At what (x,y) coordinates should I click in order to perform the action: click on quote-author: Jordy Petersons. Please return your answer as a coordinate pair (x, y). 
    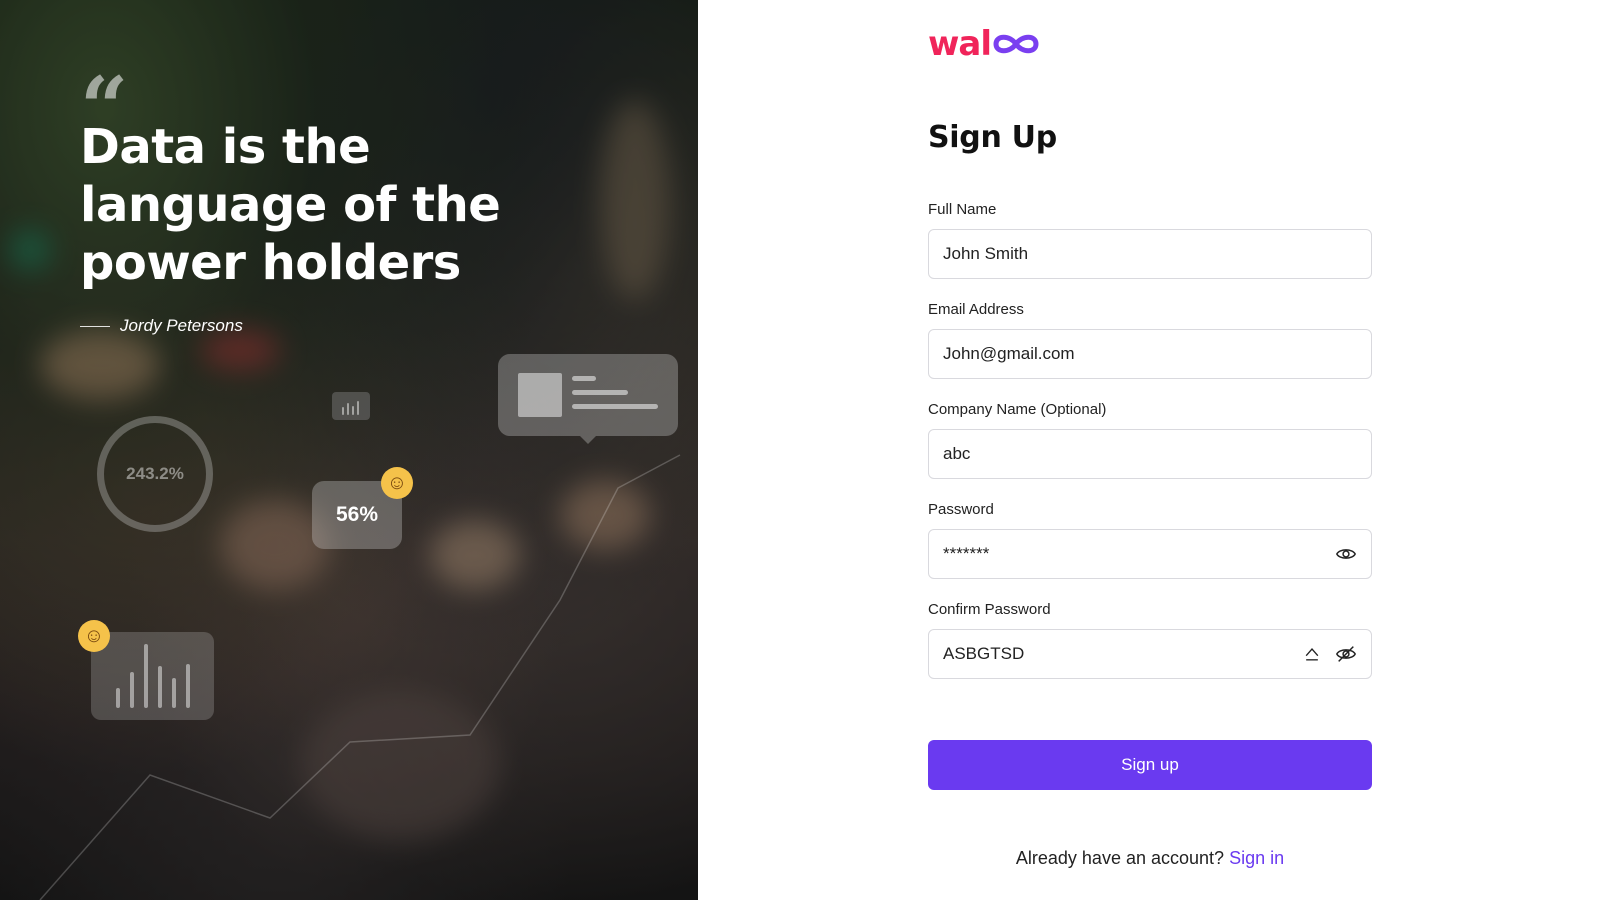
    Looking at the image, I should click on (161, 326).